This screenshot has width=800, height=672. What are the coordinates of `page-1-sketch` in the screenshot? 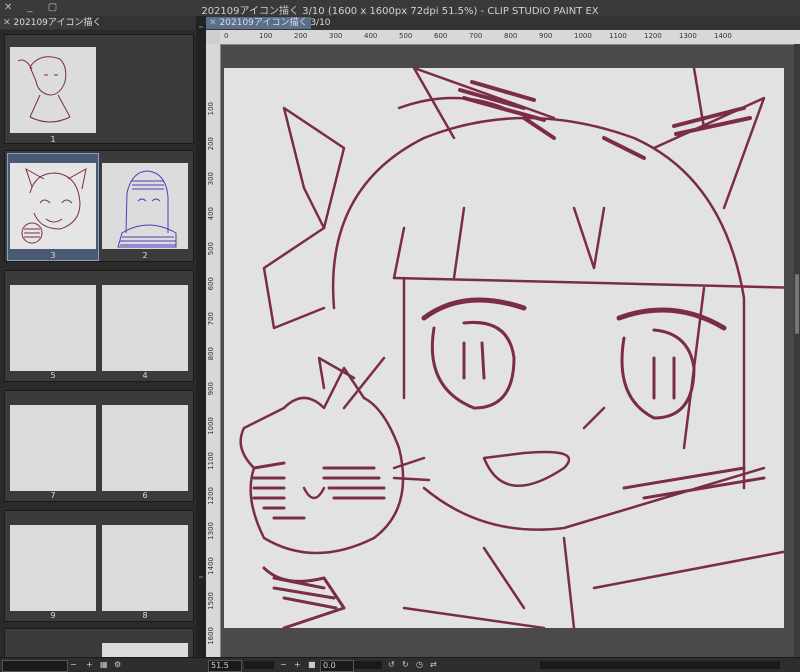 It's located at (44, 89).